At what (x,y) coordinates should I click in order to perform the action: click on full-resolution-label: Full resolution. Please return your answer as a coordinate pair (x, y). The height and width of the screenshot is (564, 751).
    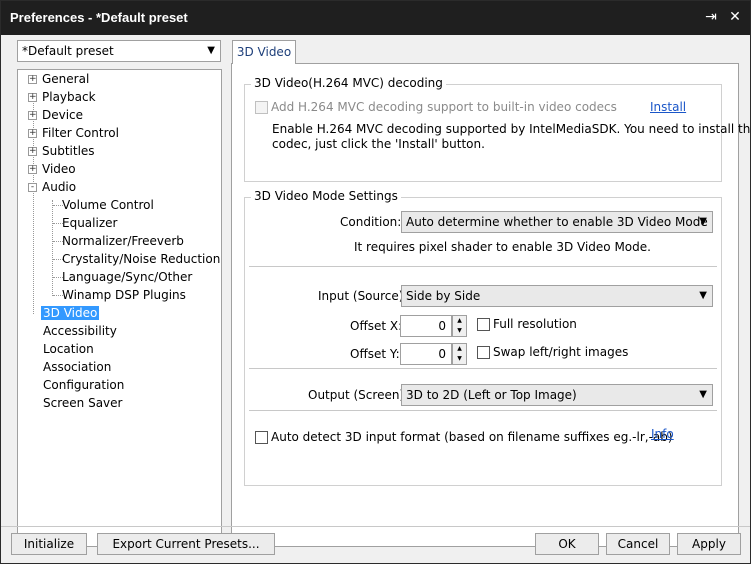
    Looking at the image, I should click on (535, 324).